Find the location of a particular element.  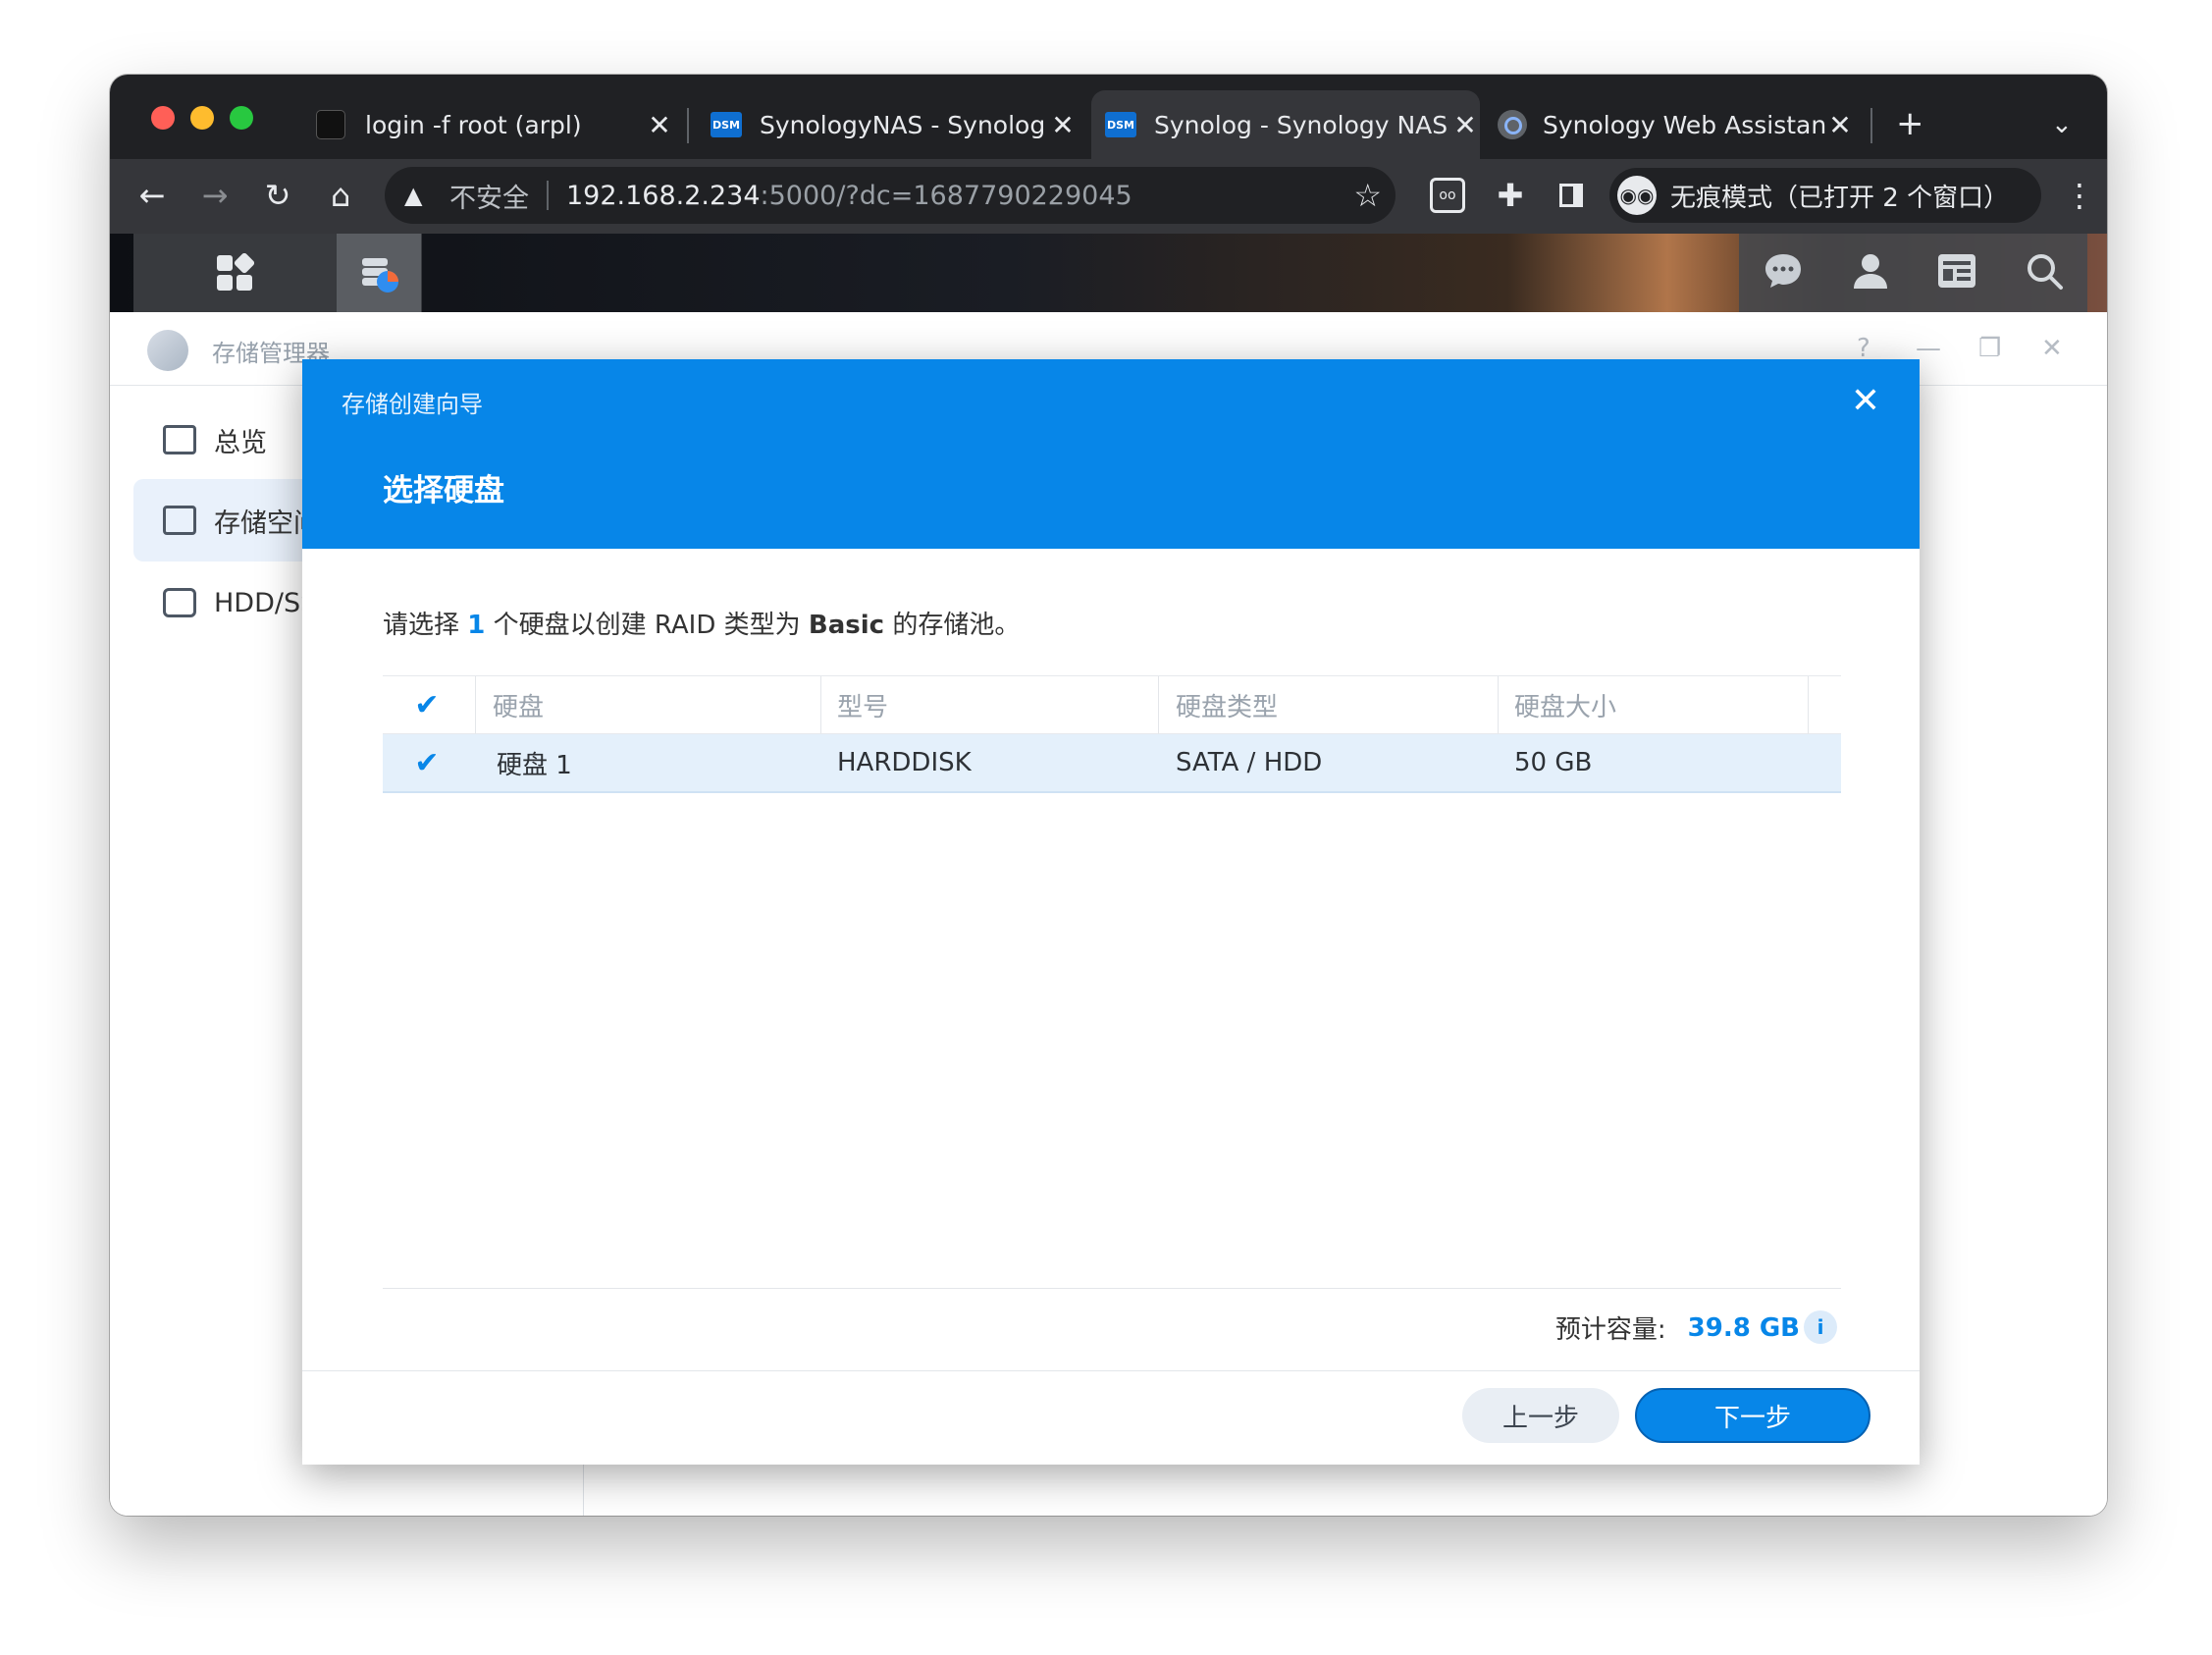

tab-title: login -f root (arpl) is located at coordinates (474, 124).